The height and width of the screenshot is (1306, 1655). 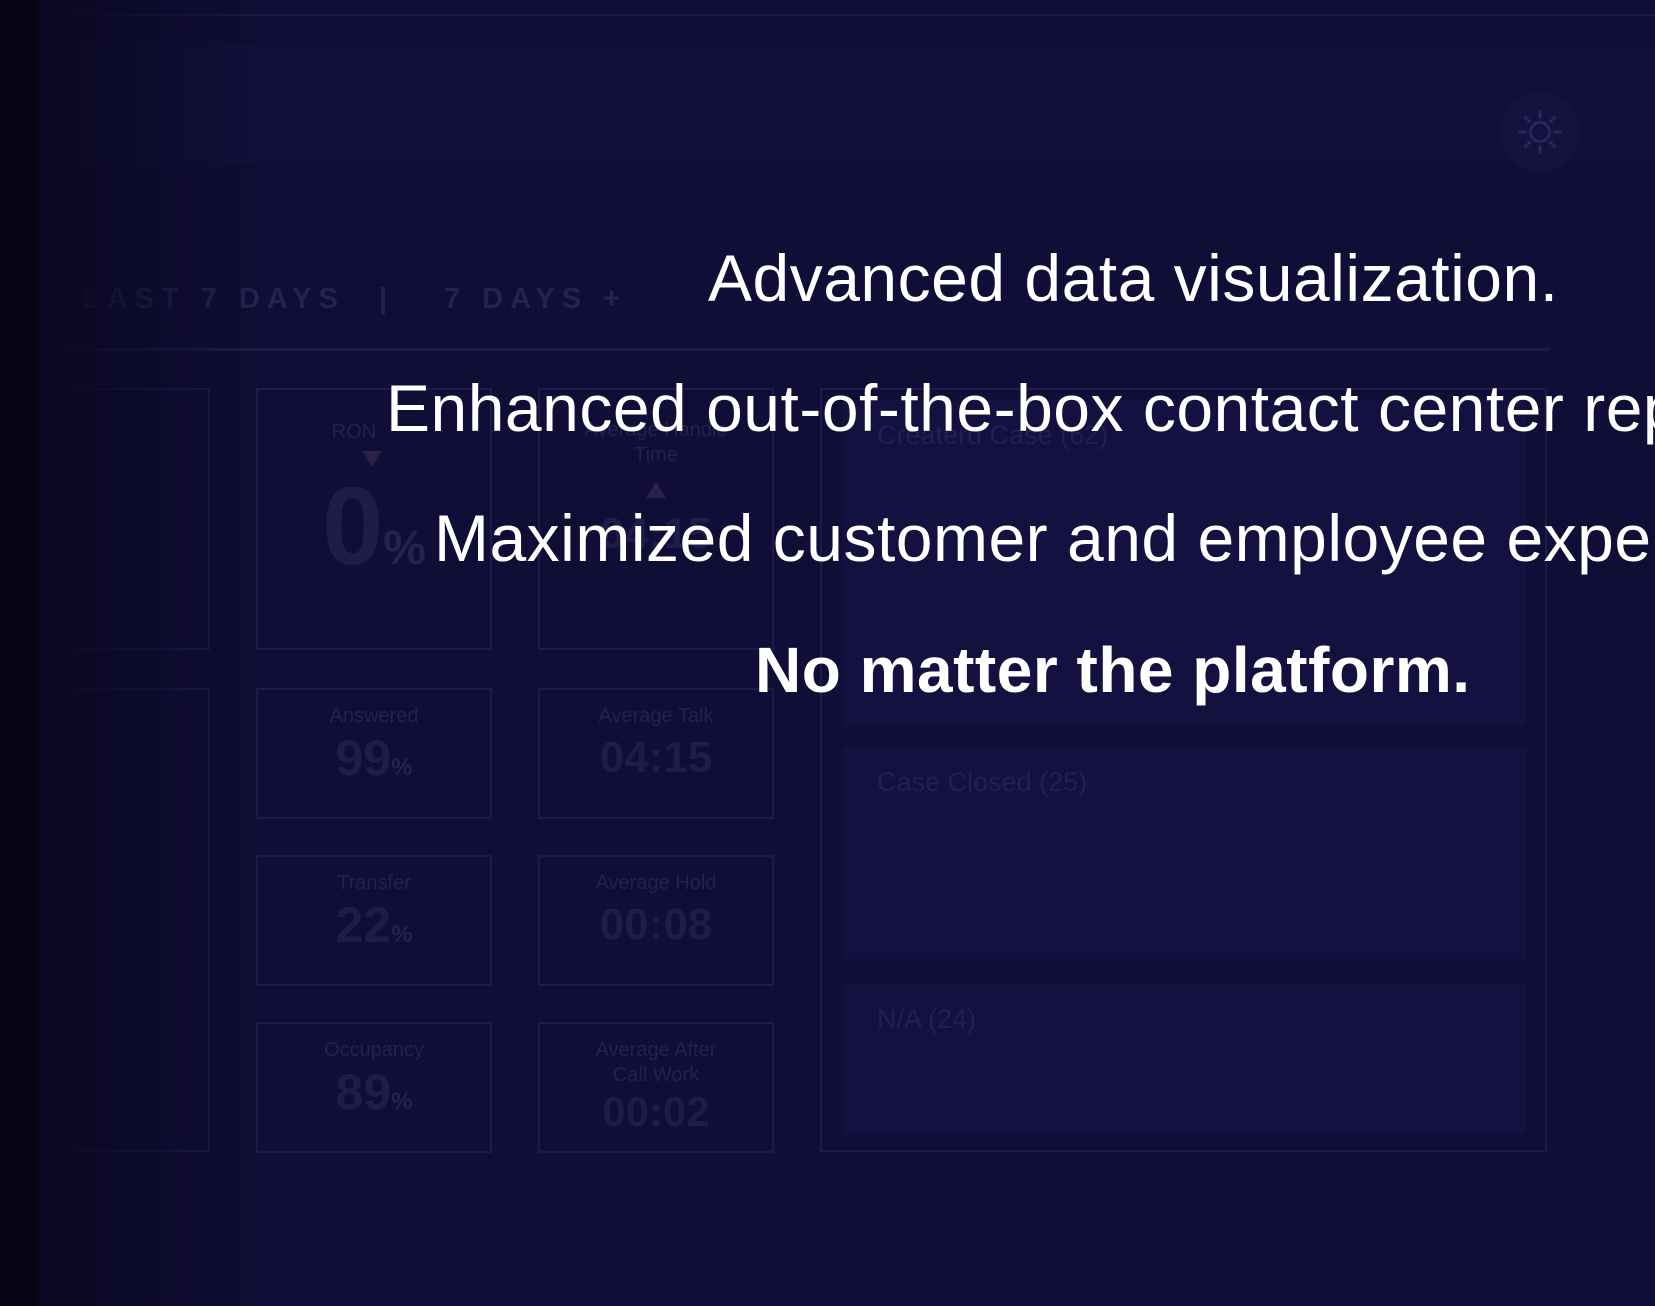 I want to click on na-case-panel: N/A (24), so click(x=1184, y=1059).